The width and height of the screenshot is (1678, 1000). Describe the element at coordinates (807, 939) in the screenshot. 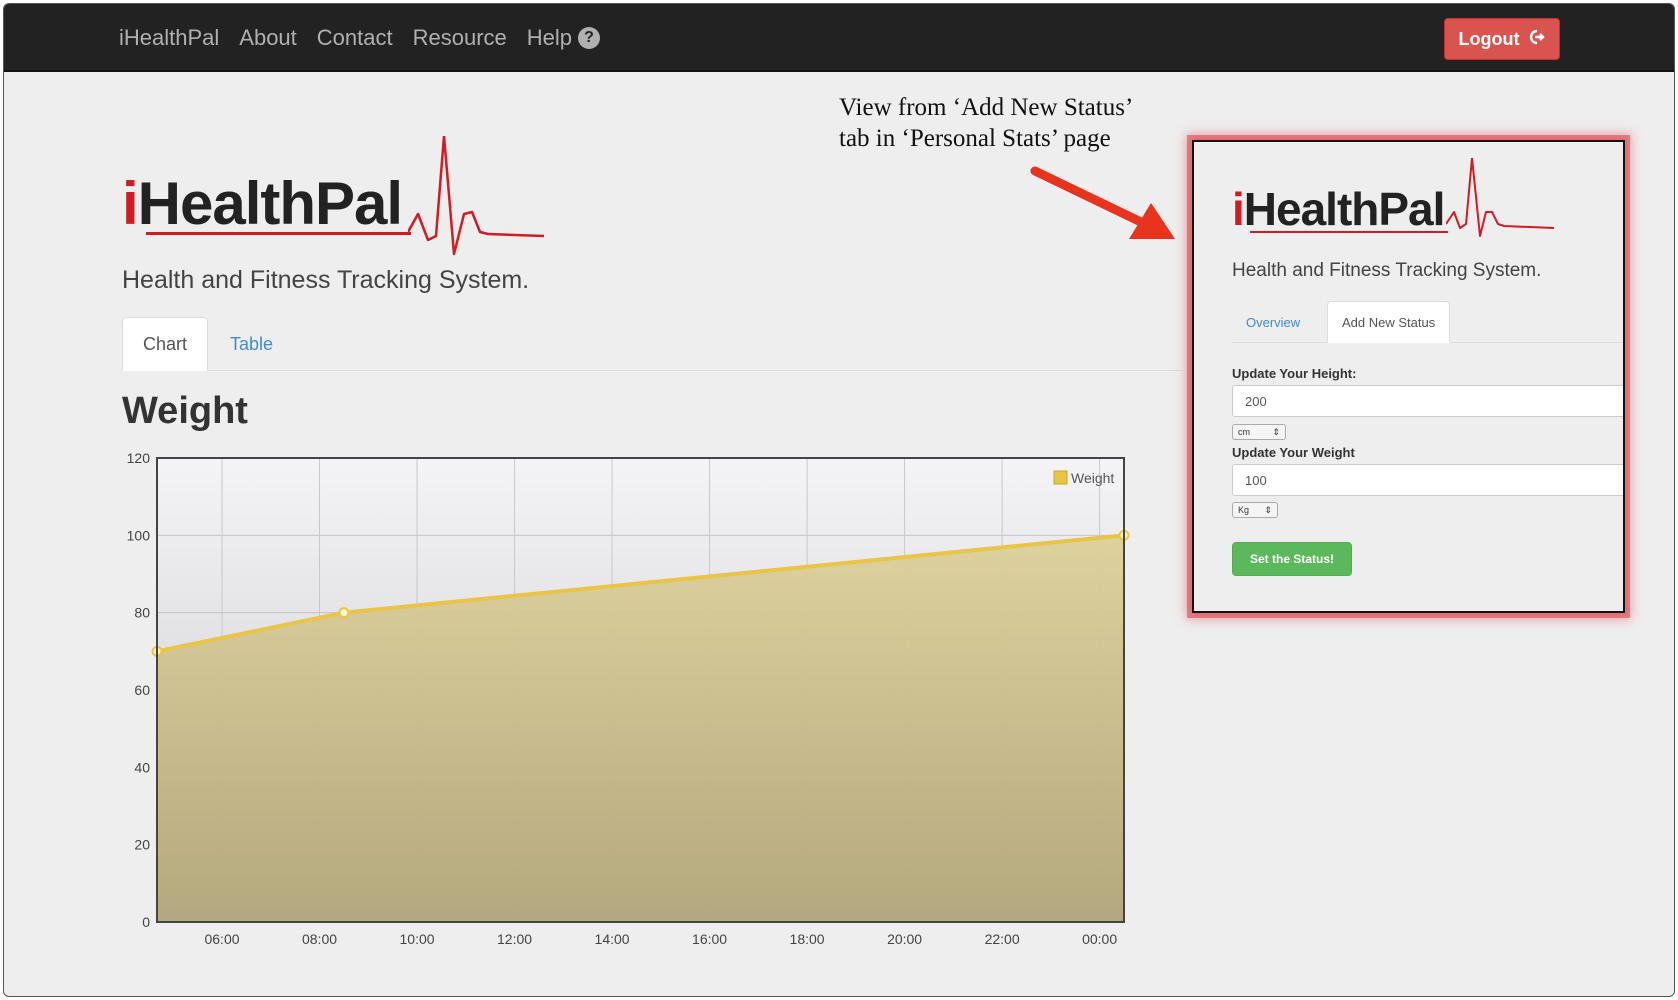

I see `chart-x-tick-label: 18:00` at that location.